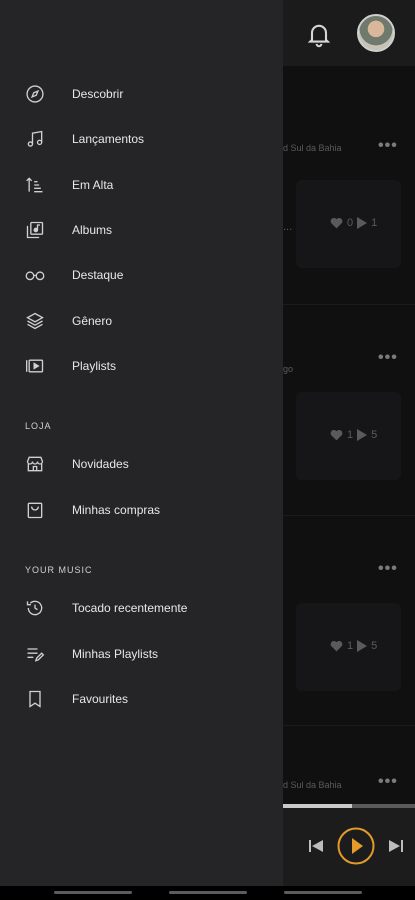  What do you see at coordinates (130, 608) in the screenshot?
I see `drawer-item-label: Tocado recentemente` at bounding box center [130, 608].